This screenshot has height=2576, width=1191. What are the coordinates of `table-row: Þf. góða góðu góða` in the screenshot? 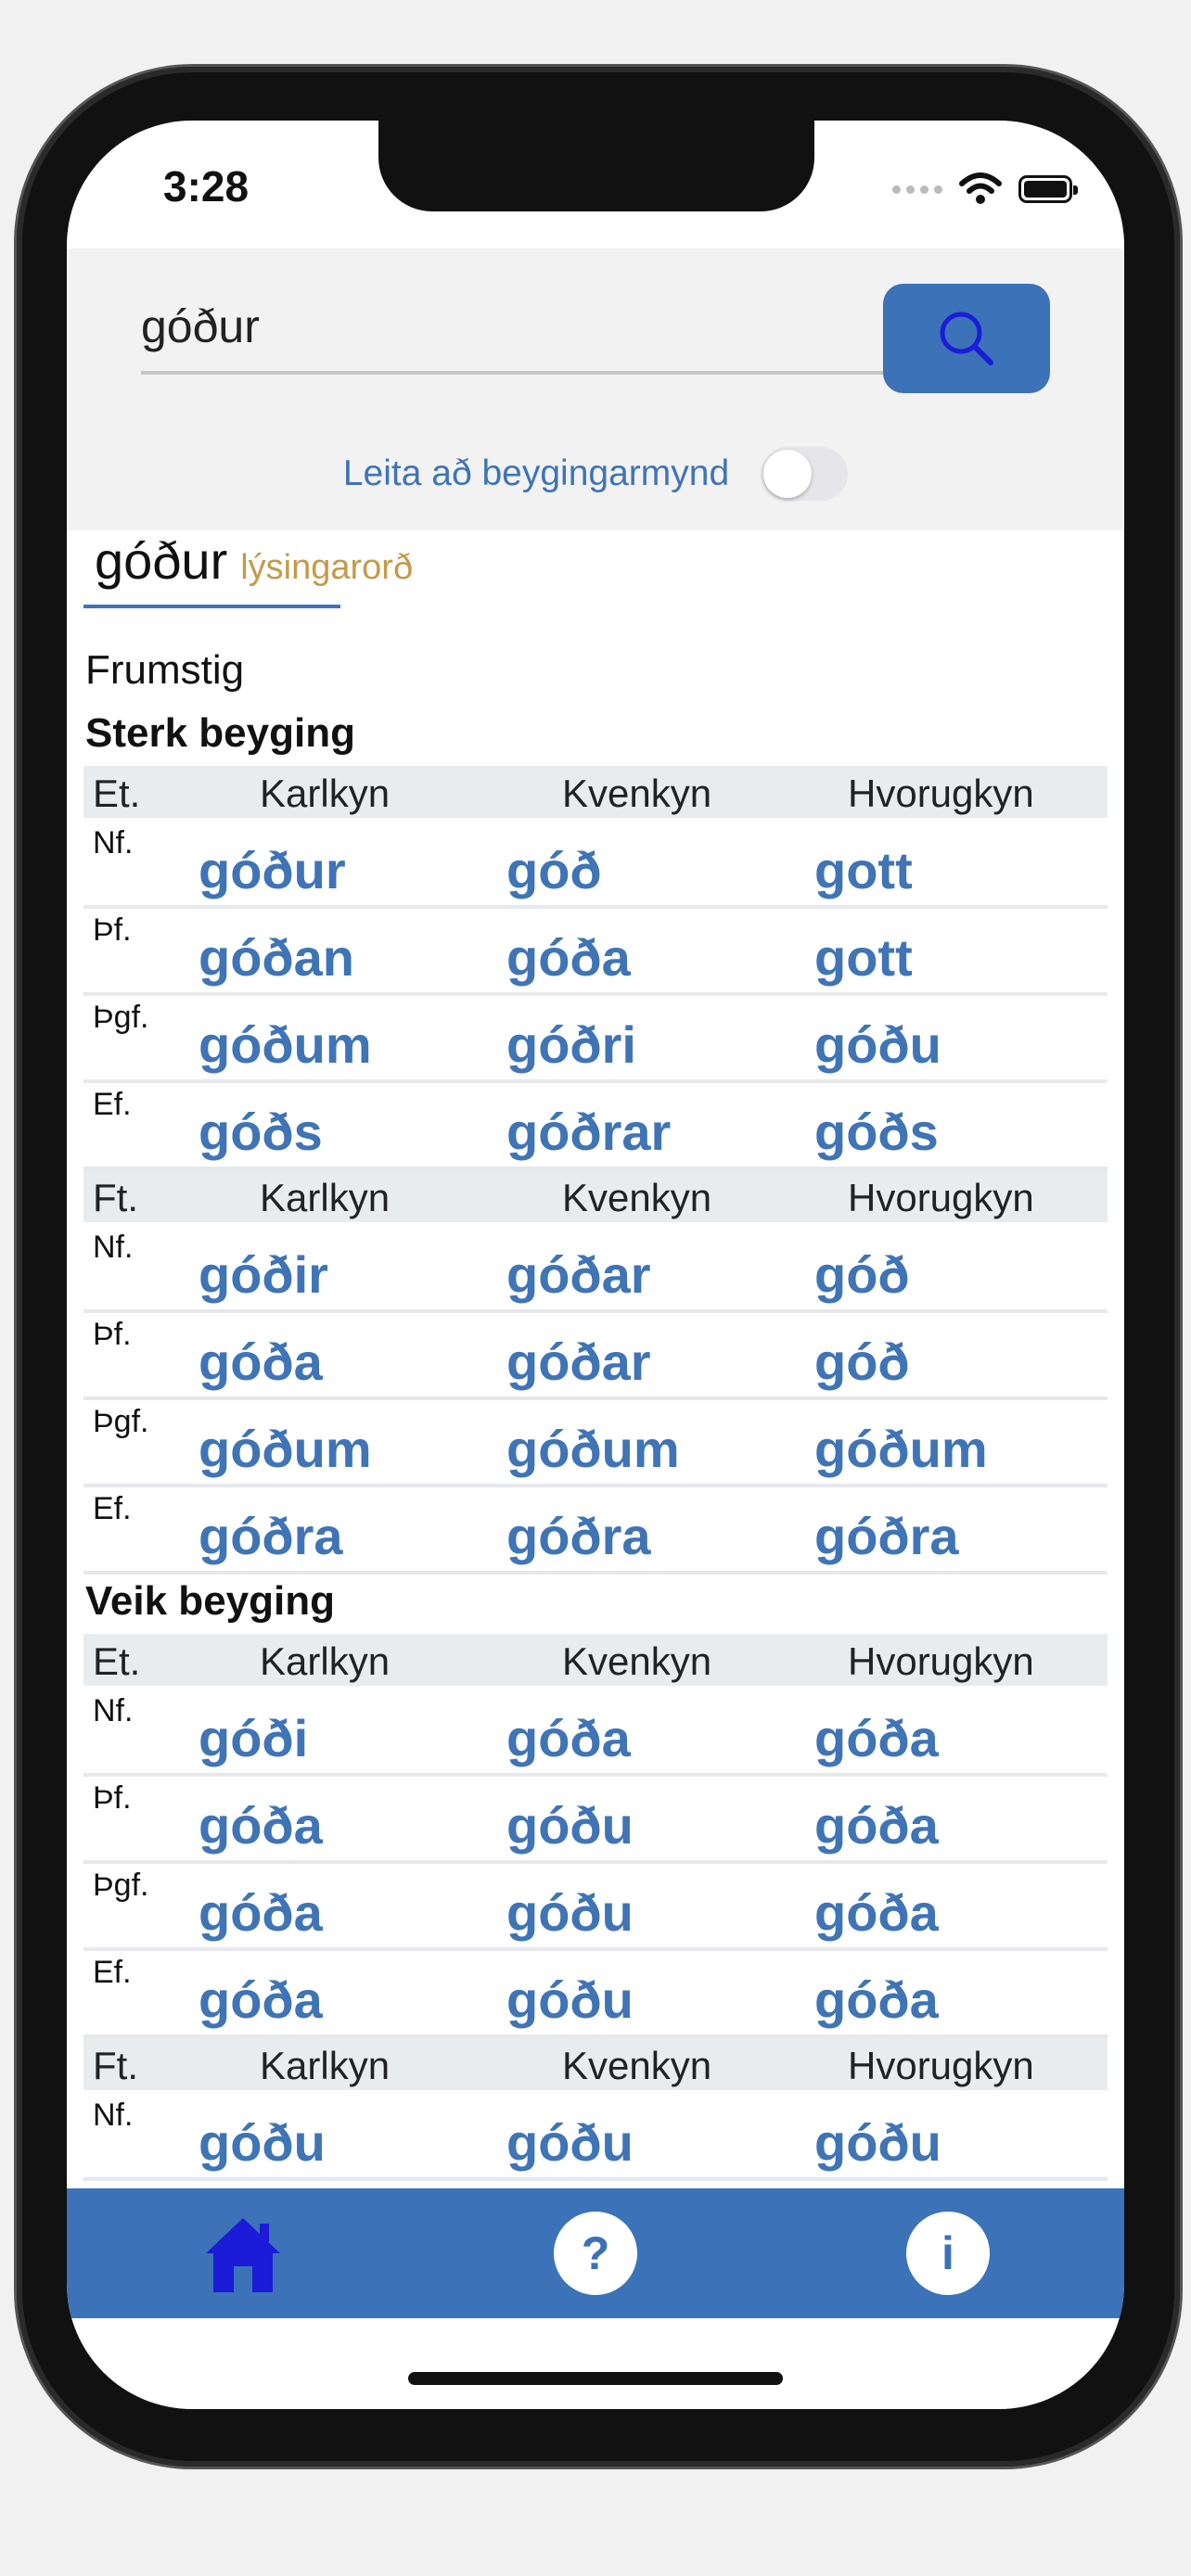 It's located at (595, 1820).